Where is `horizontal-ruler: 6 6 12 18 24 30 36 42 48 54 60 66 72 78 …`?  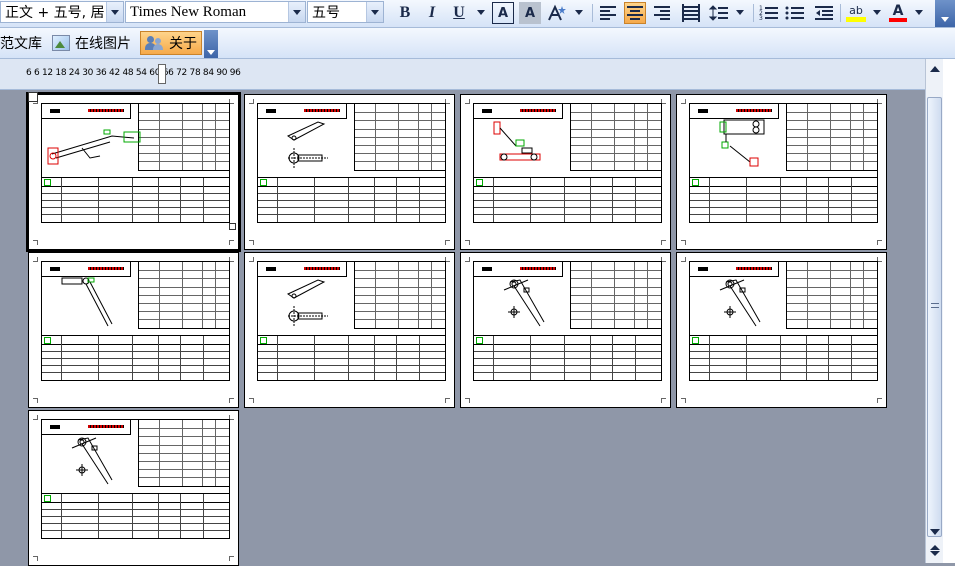 horizontal-ruler: 6 6 12 18 24 30 36 42 48 54 60 66 72 78 … is located at coordinates (462, 74).